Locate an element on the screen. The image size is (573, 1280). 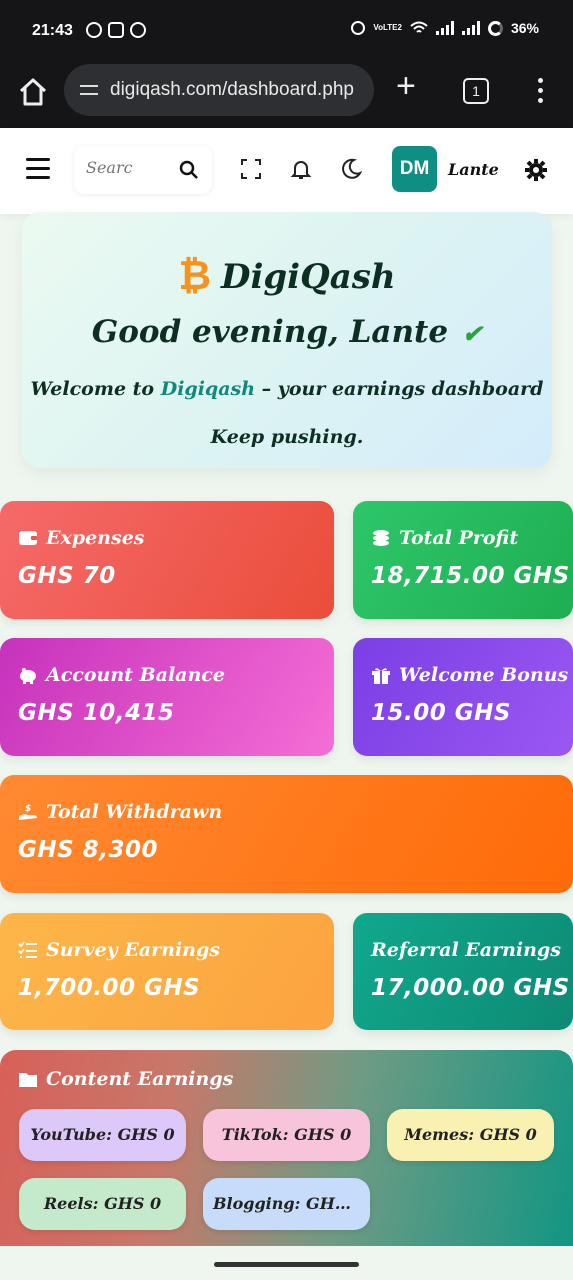
notification-icons is located at coordinates (116, 30).